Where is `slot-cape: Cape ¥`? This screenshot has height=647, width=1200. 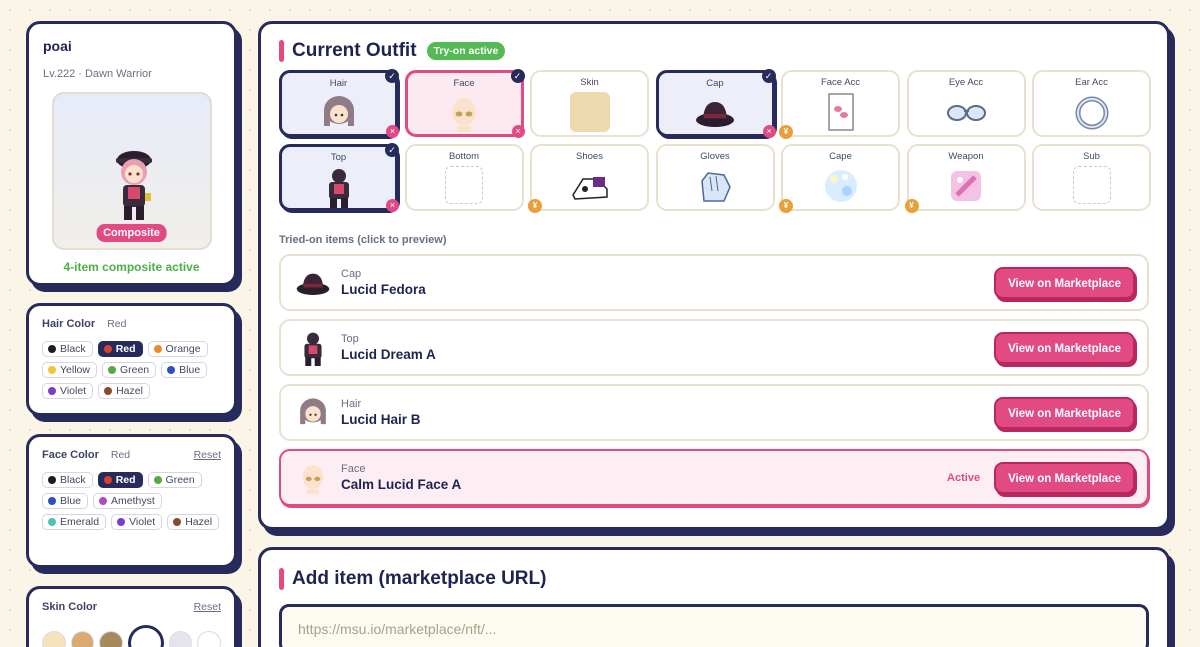
slot-cape: Cape ¥ is located at coordinates (839, 178).